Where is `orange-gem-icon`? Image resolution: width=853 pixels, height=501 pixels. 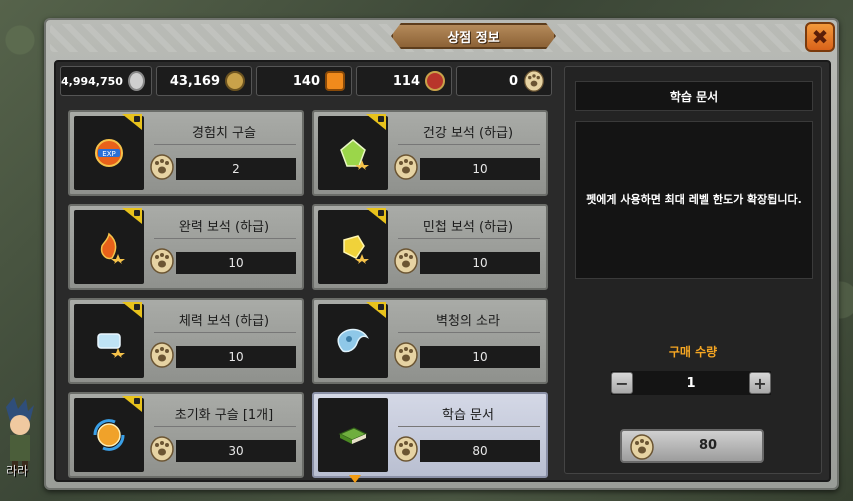 orange-gem-icon is located at coordinates (335, 81).